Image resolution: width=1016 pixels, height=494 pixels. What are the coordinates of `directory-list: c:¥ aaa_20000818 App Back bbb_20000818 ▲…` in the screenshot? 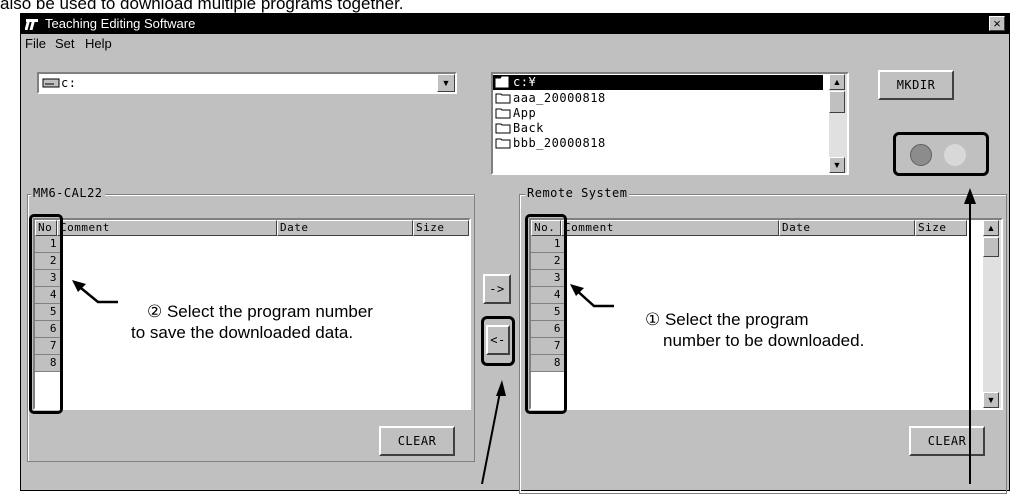 It's located at (670, 123).